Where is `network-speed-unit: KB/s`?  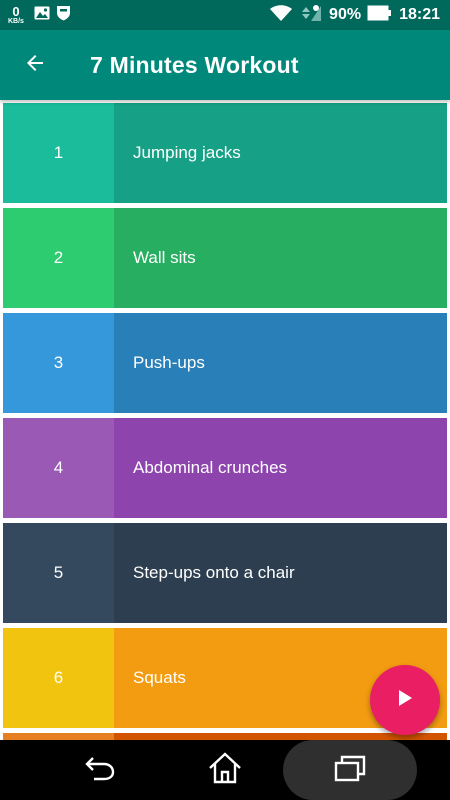
network-speed-unit: KB/s is located at coordinates (16, 21).